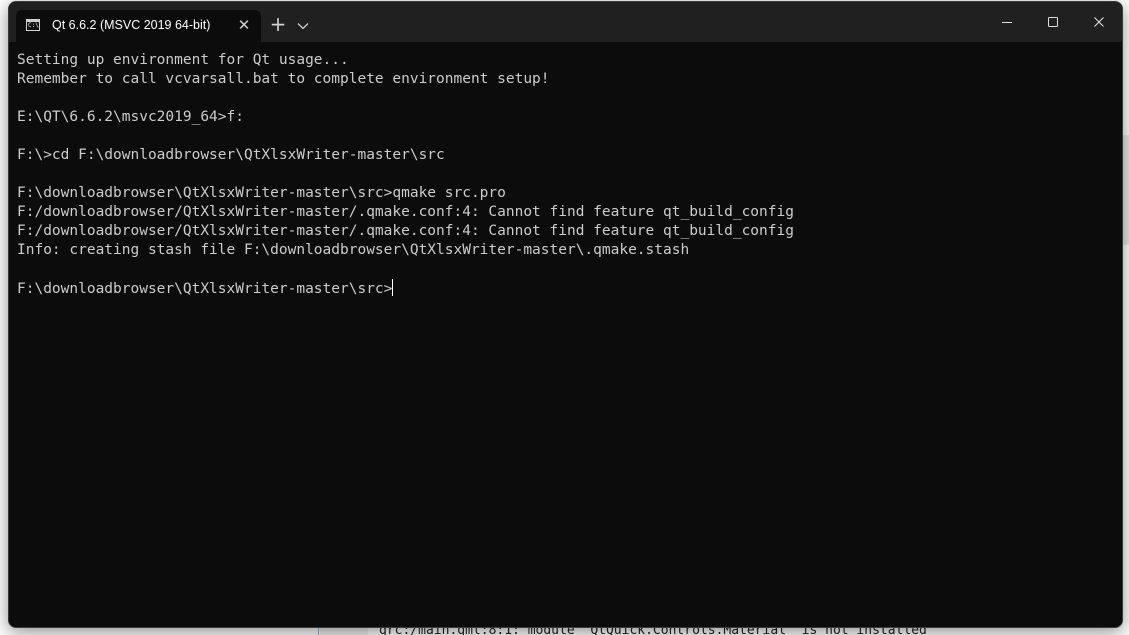 Image resolution: width=1129 pixels, height=635 pixels. I want to click on maximize-icon, so click(1053, 22).